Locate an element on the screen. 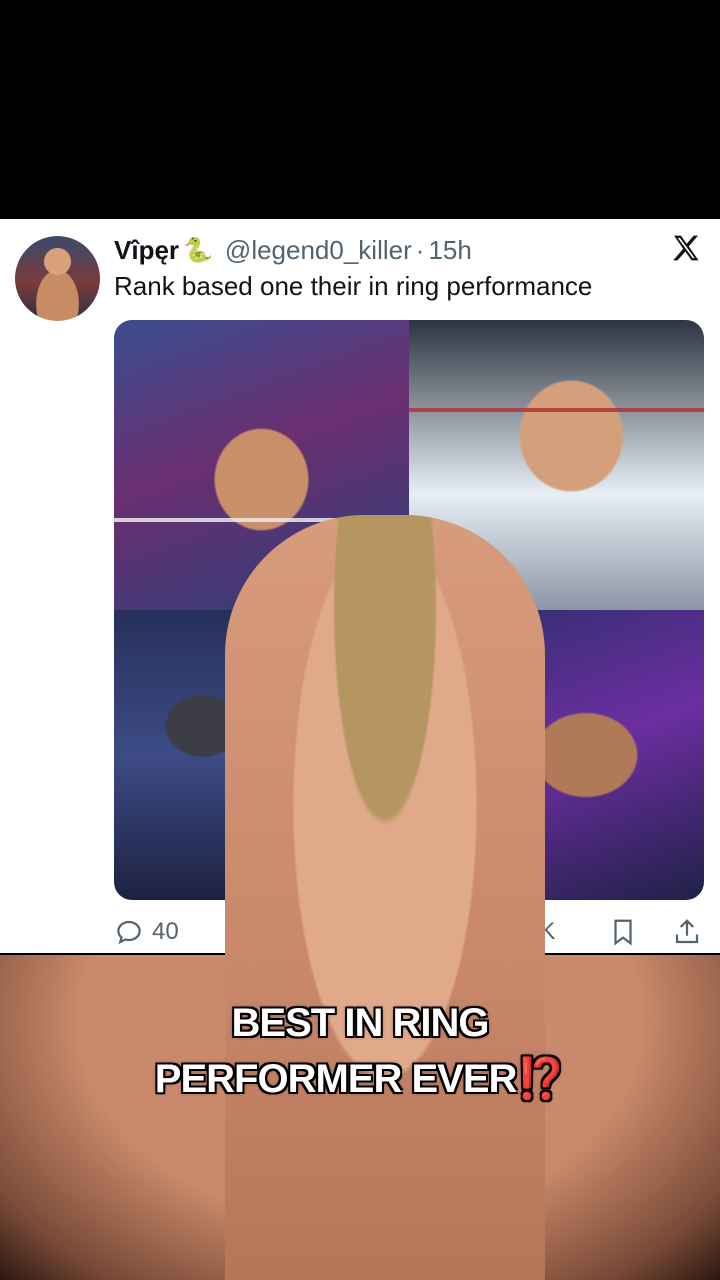 The width and height of the screenshot is (720, 1280). caption-line-2: PERFORMER EVER⁉️ is located at coordinates (360, 1079).